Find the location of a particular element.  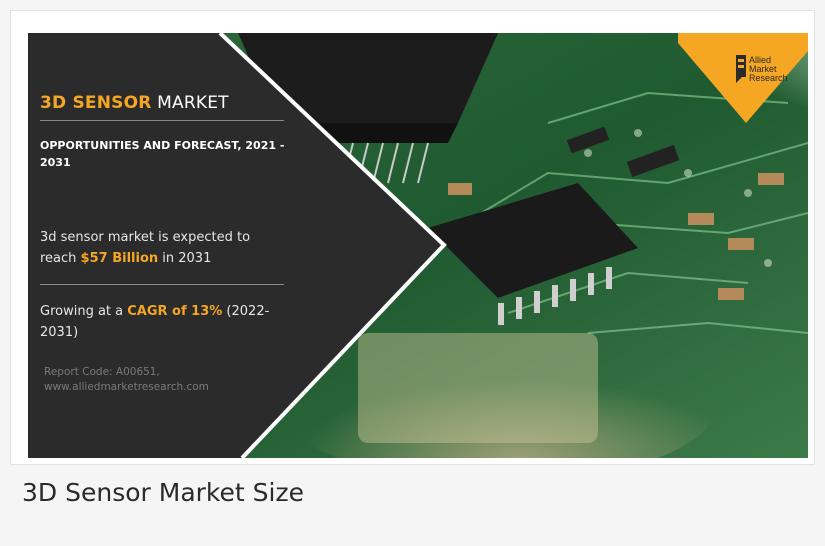

title-rule is located at coordinates (162, 120).